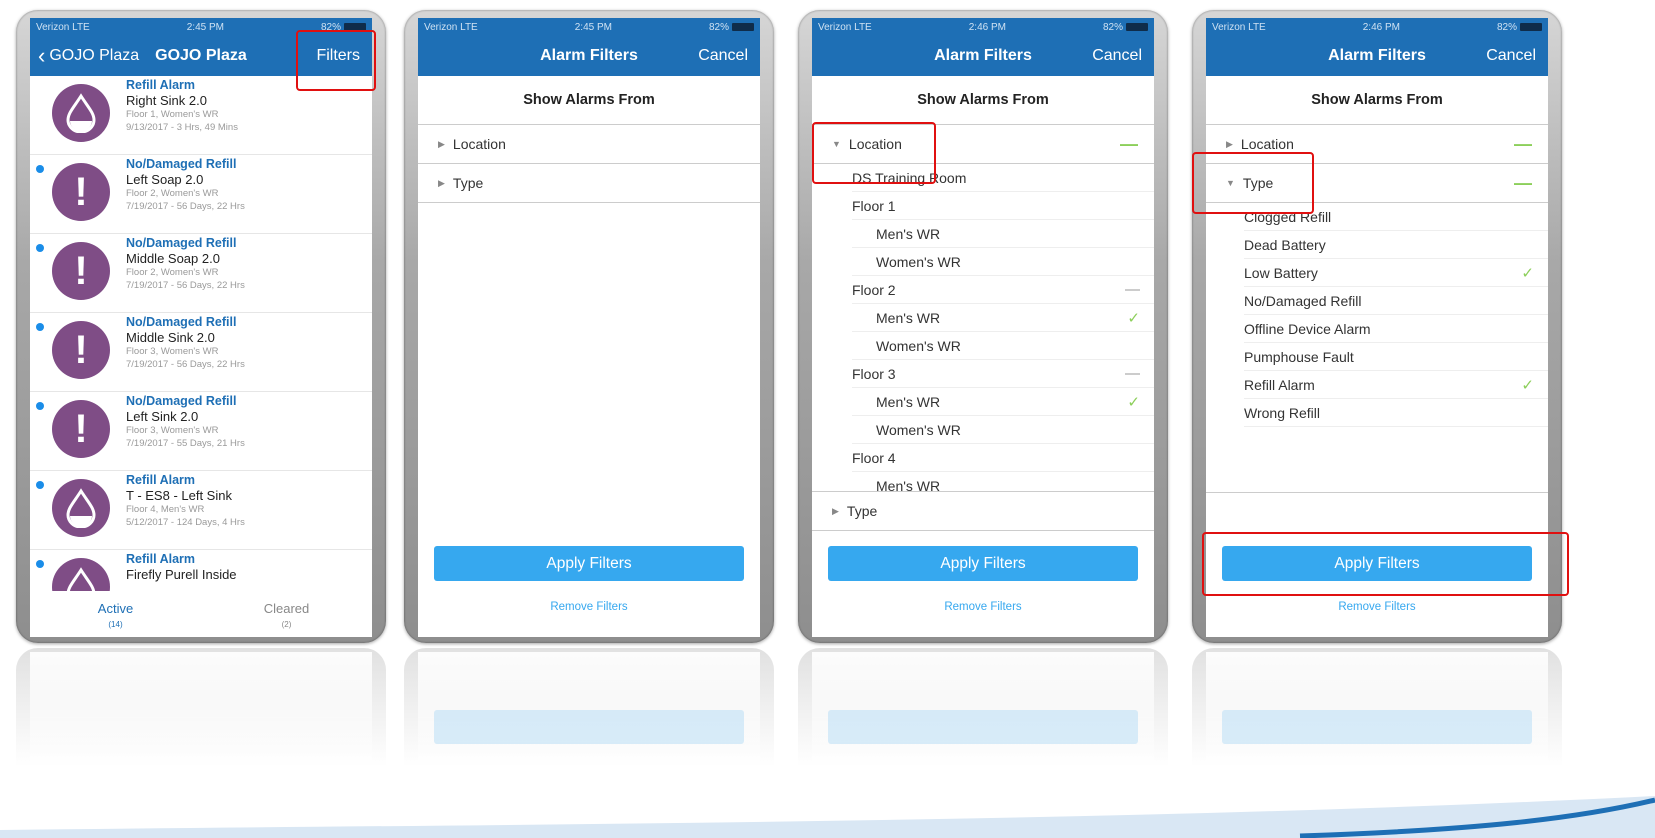  What do you see at coordinates (172, 351) in the screenshot?
I see `device-location: Floor 3, Women's WR` at bounding box center [172, 351].